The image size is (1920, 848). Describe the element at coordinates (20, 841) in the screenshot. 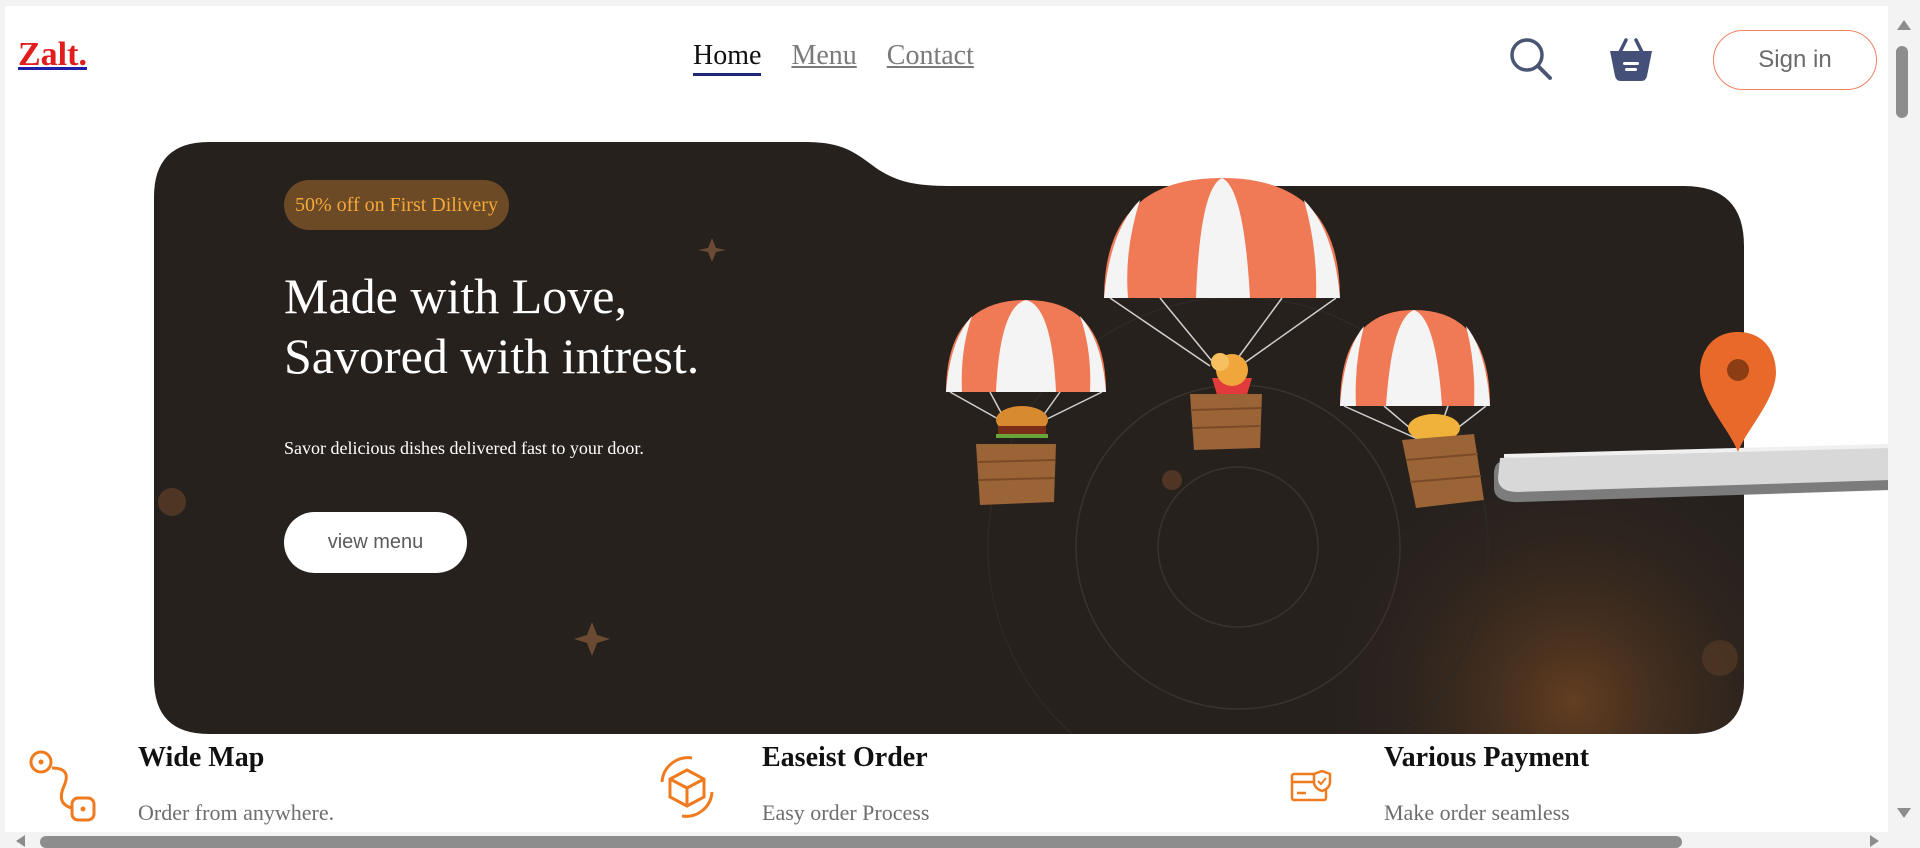

I see `scroll-left-arrow-icon` at that location.